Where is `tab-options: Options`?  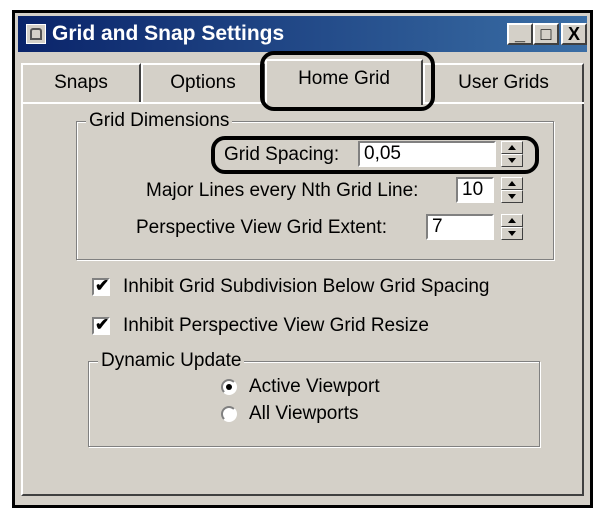 tab-options: Options is located at coordinates (203, 83).